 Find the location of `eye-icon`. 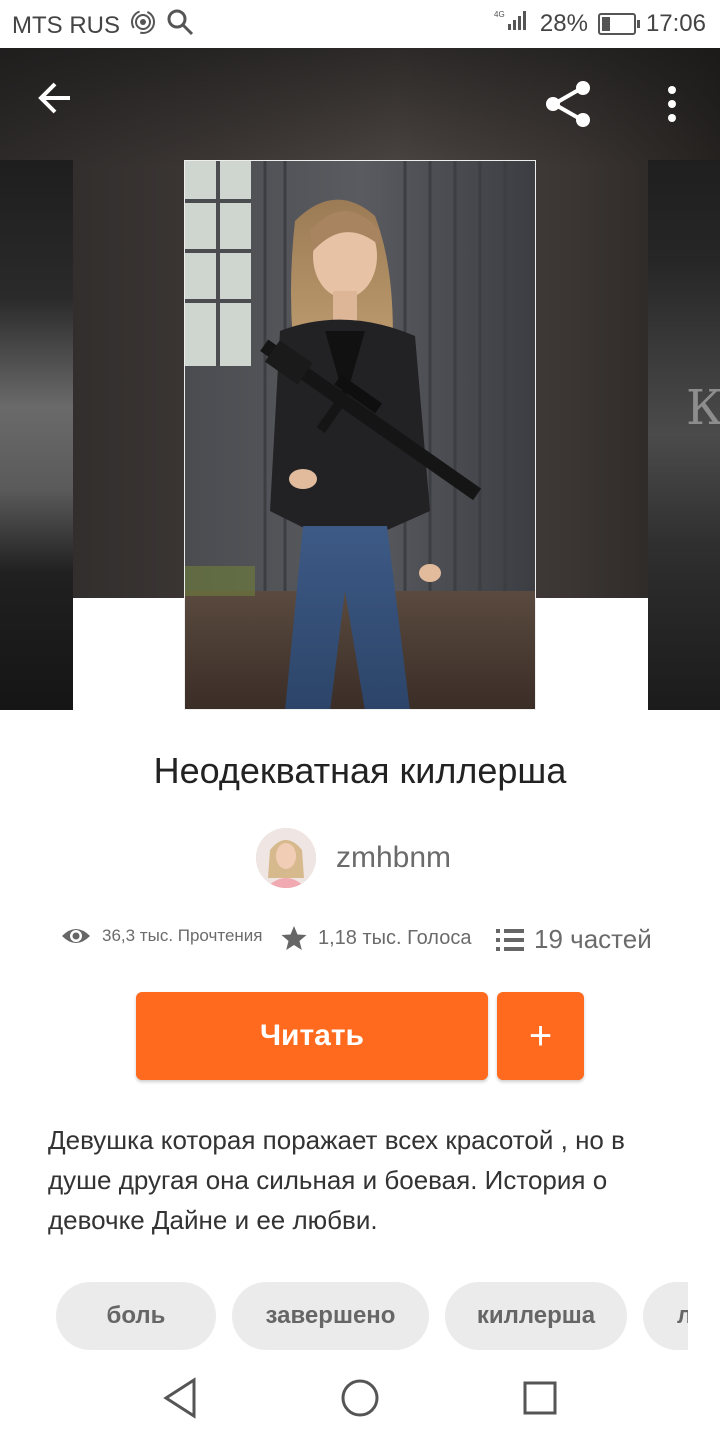

eye-icon is located at coordinates (76, 936).